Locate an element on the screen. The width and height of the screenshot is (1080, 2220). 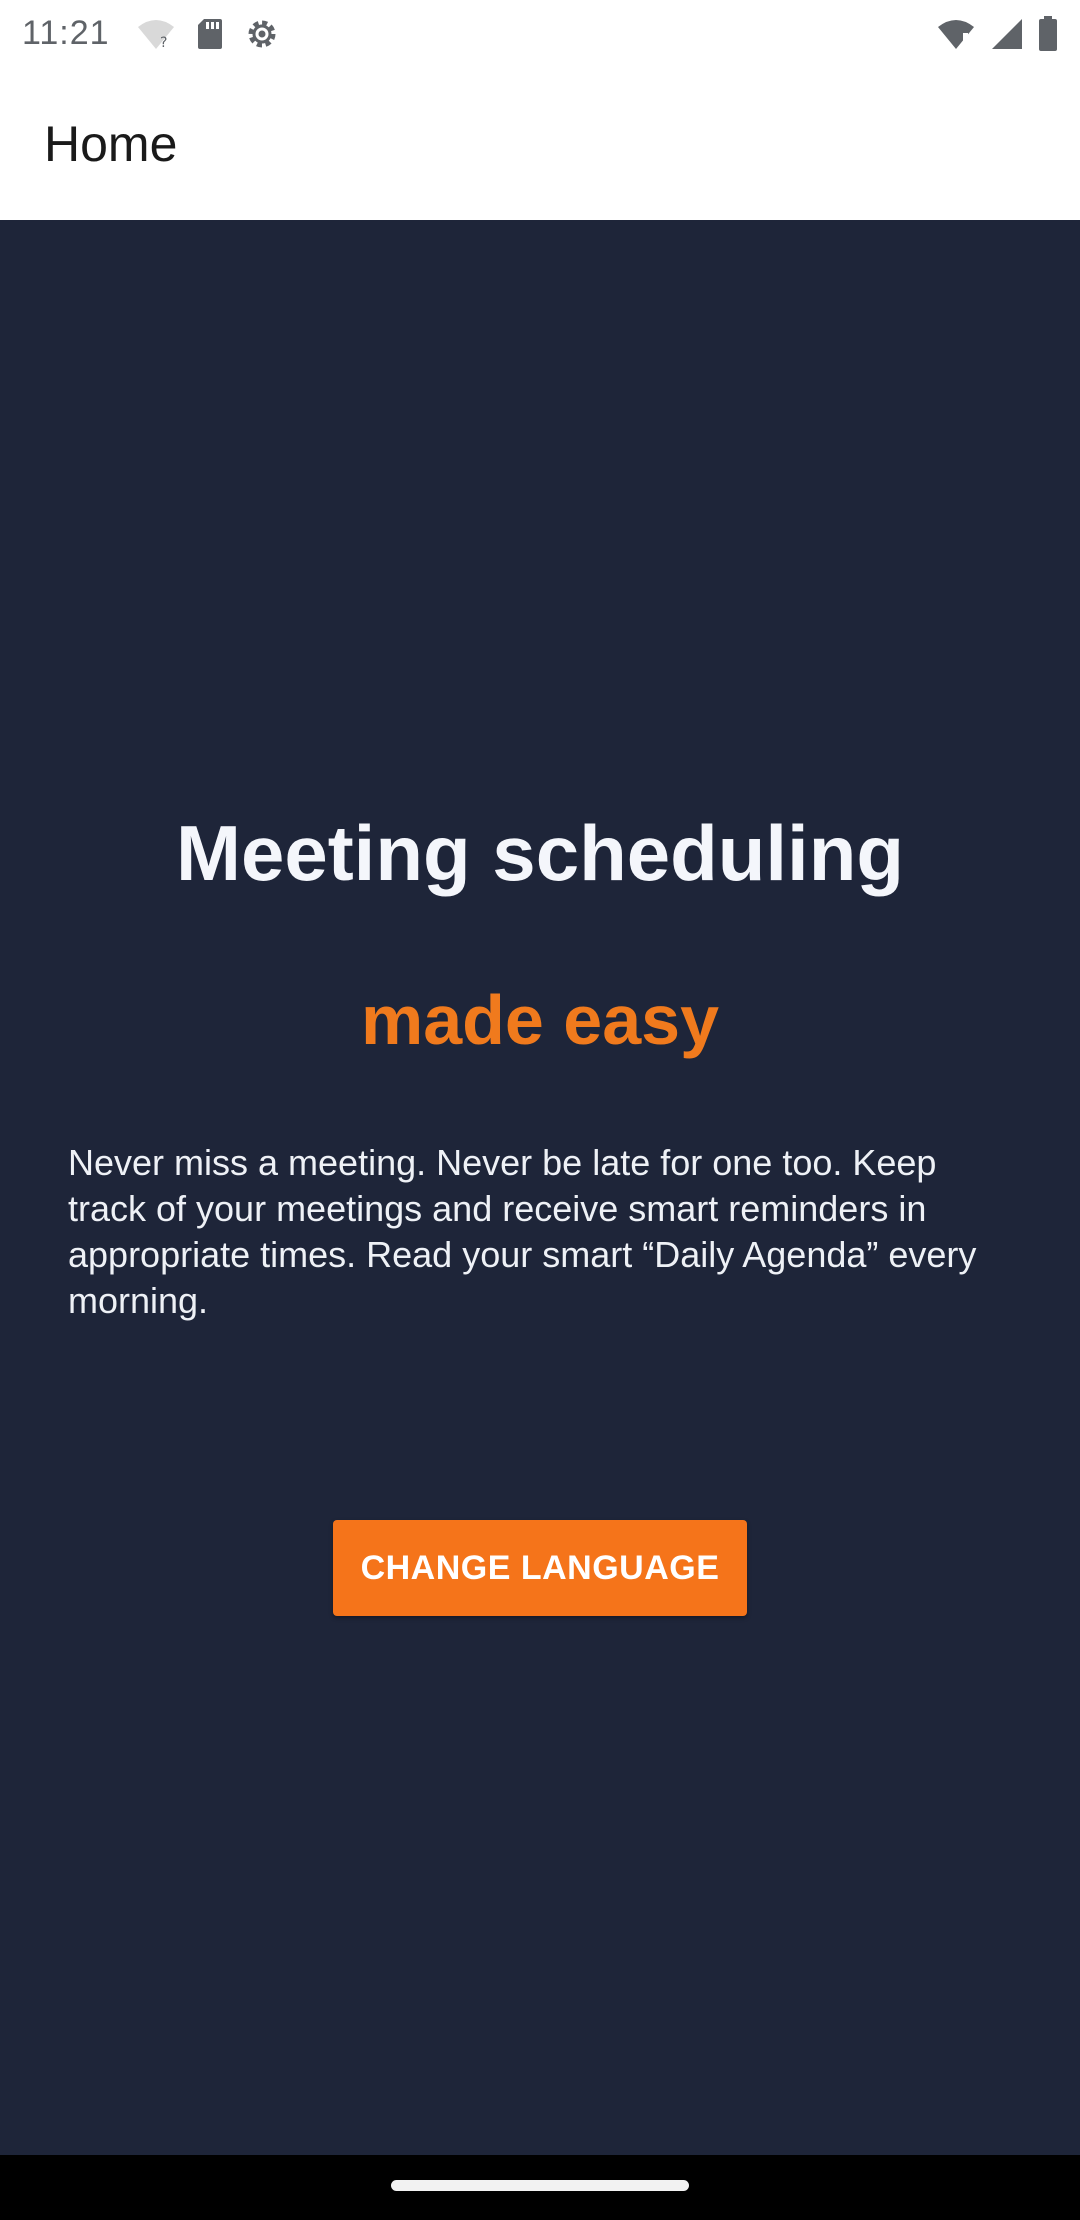
app-bar: Home is located at coordinates (540, 143).